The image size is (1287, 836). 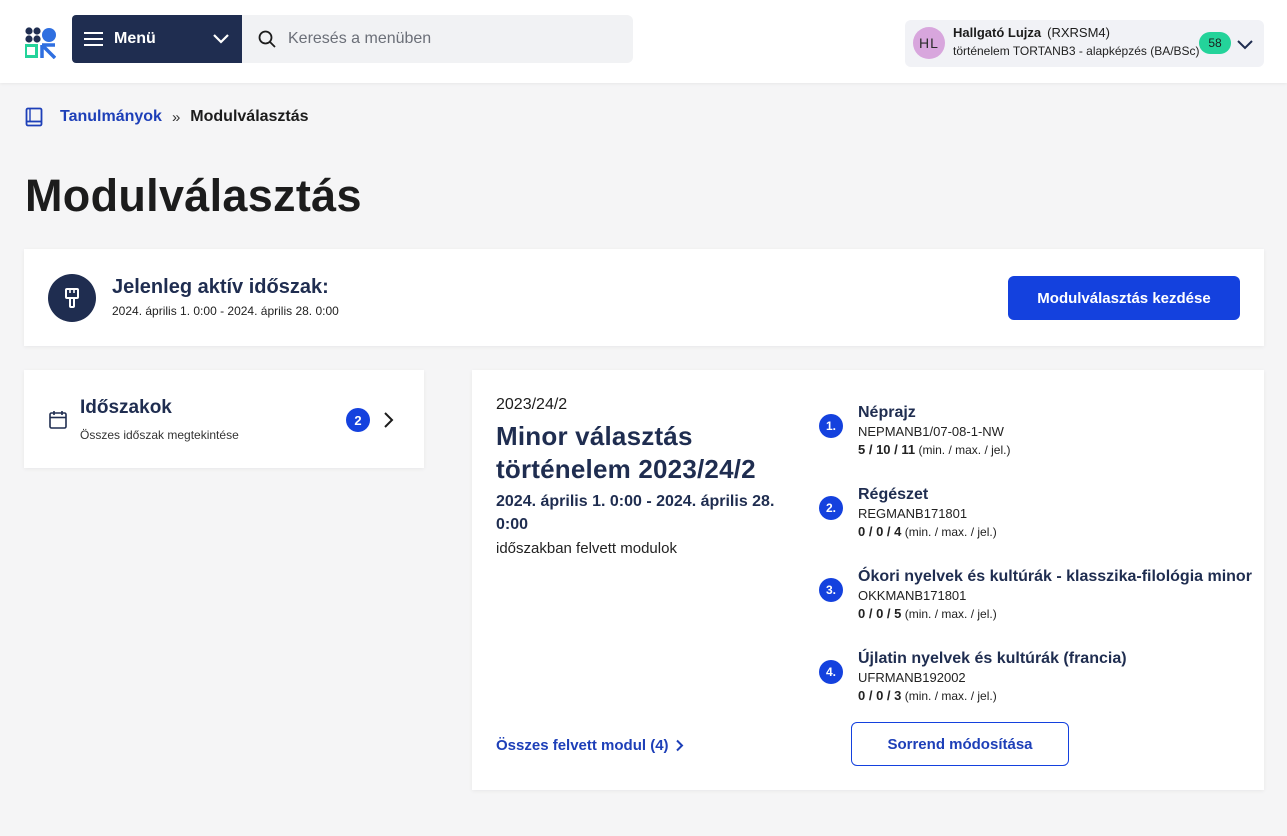 What do you see at coordinates (960, 744) in the screenshot?
I see `reorder-modules-button: Sorrend módosítása` at bounding box center [960, 744].